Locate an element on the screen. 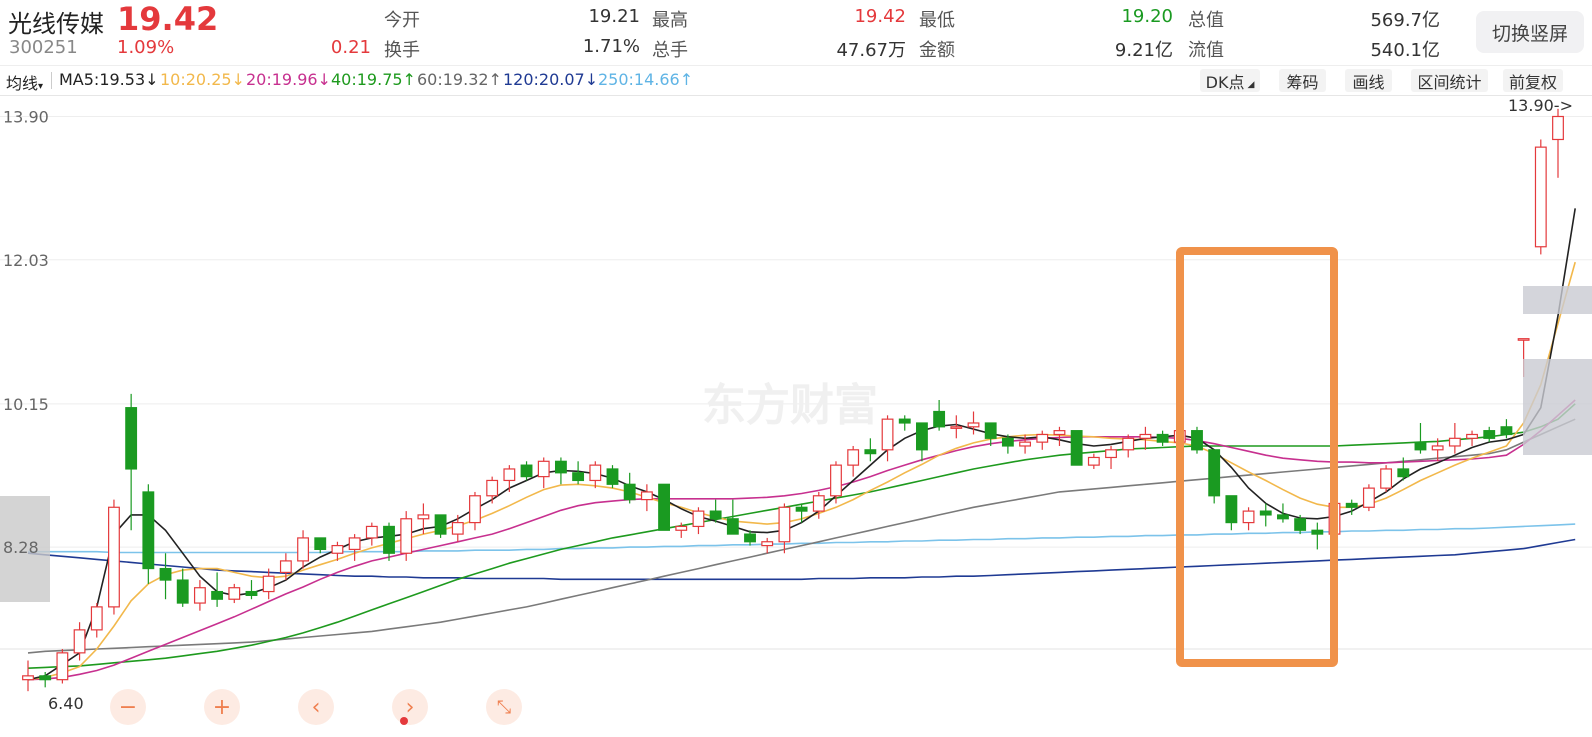 This screenshot has height=737, width=1592. scroll-left-button: ‹ is located at coordinates (316, 707).